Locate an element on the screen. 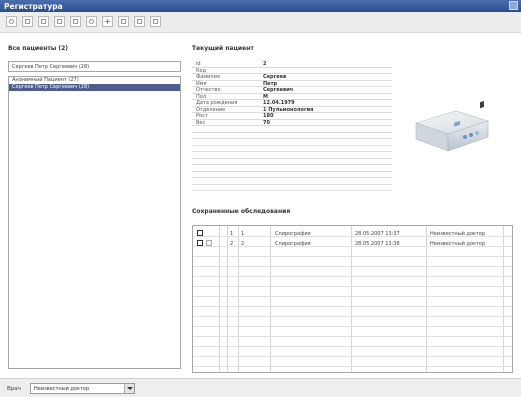  patient-list-item-selected: Сергеев Петр Сергеевич (28) is located at coordinates (94, 87).